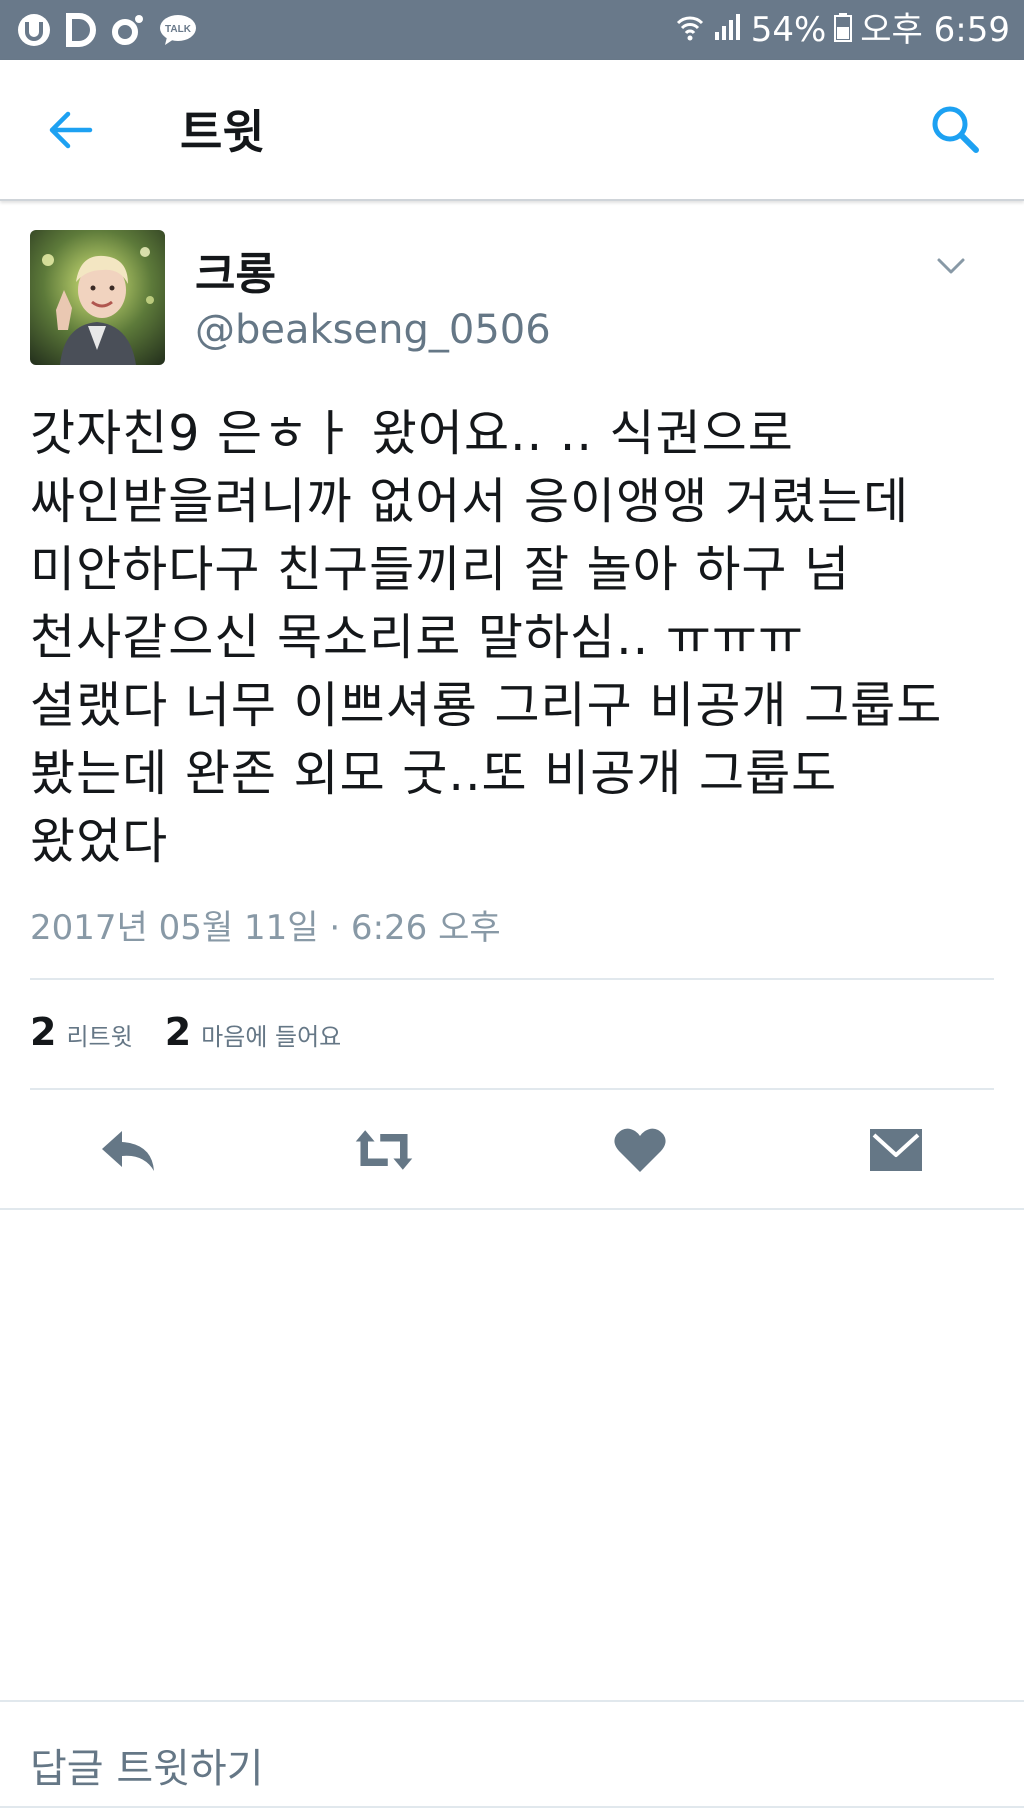 The height and width of the screenshot is (1820, 1024). I want to click on back-arrow-icon, so click(71, 130).